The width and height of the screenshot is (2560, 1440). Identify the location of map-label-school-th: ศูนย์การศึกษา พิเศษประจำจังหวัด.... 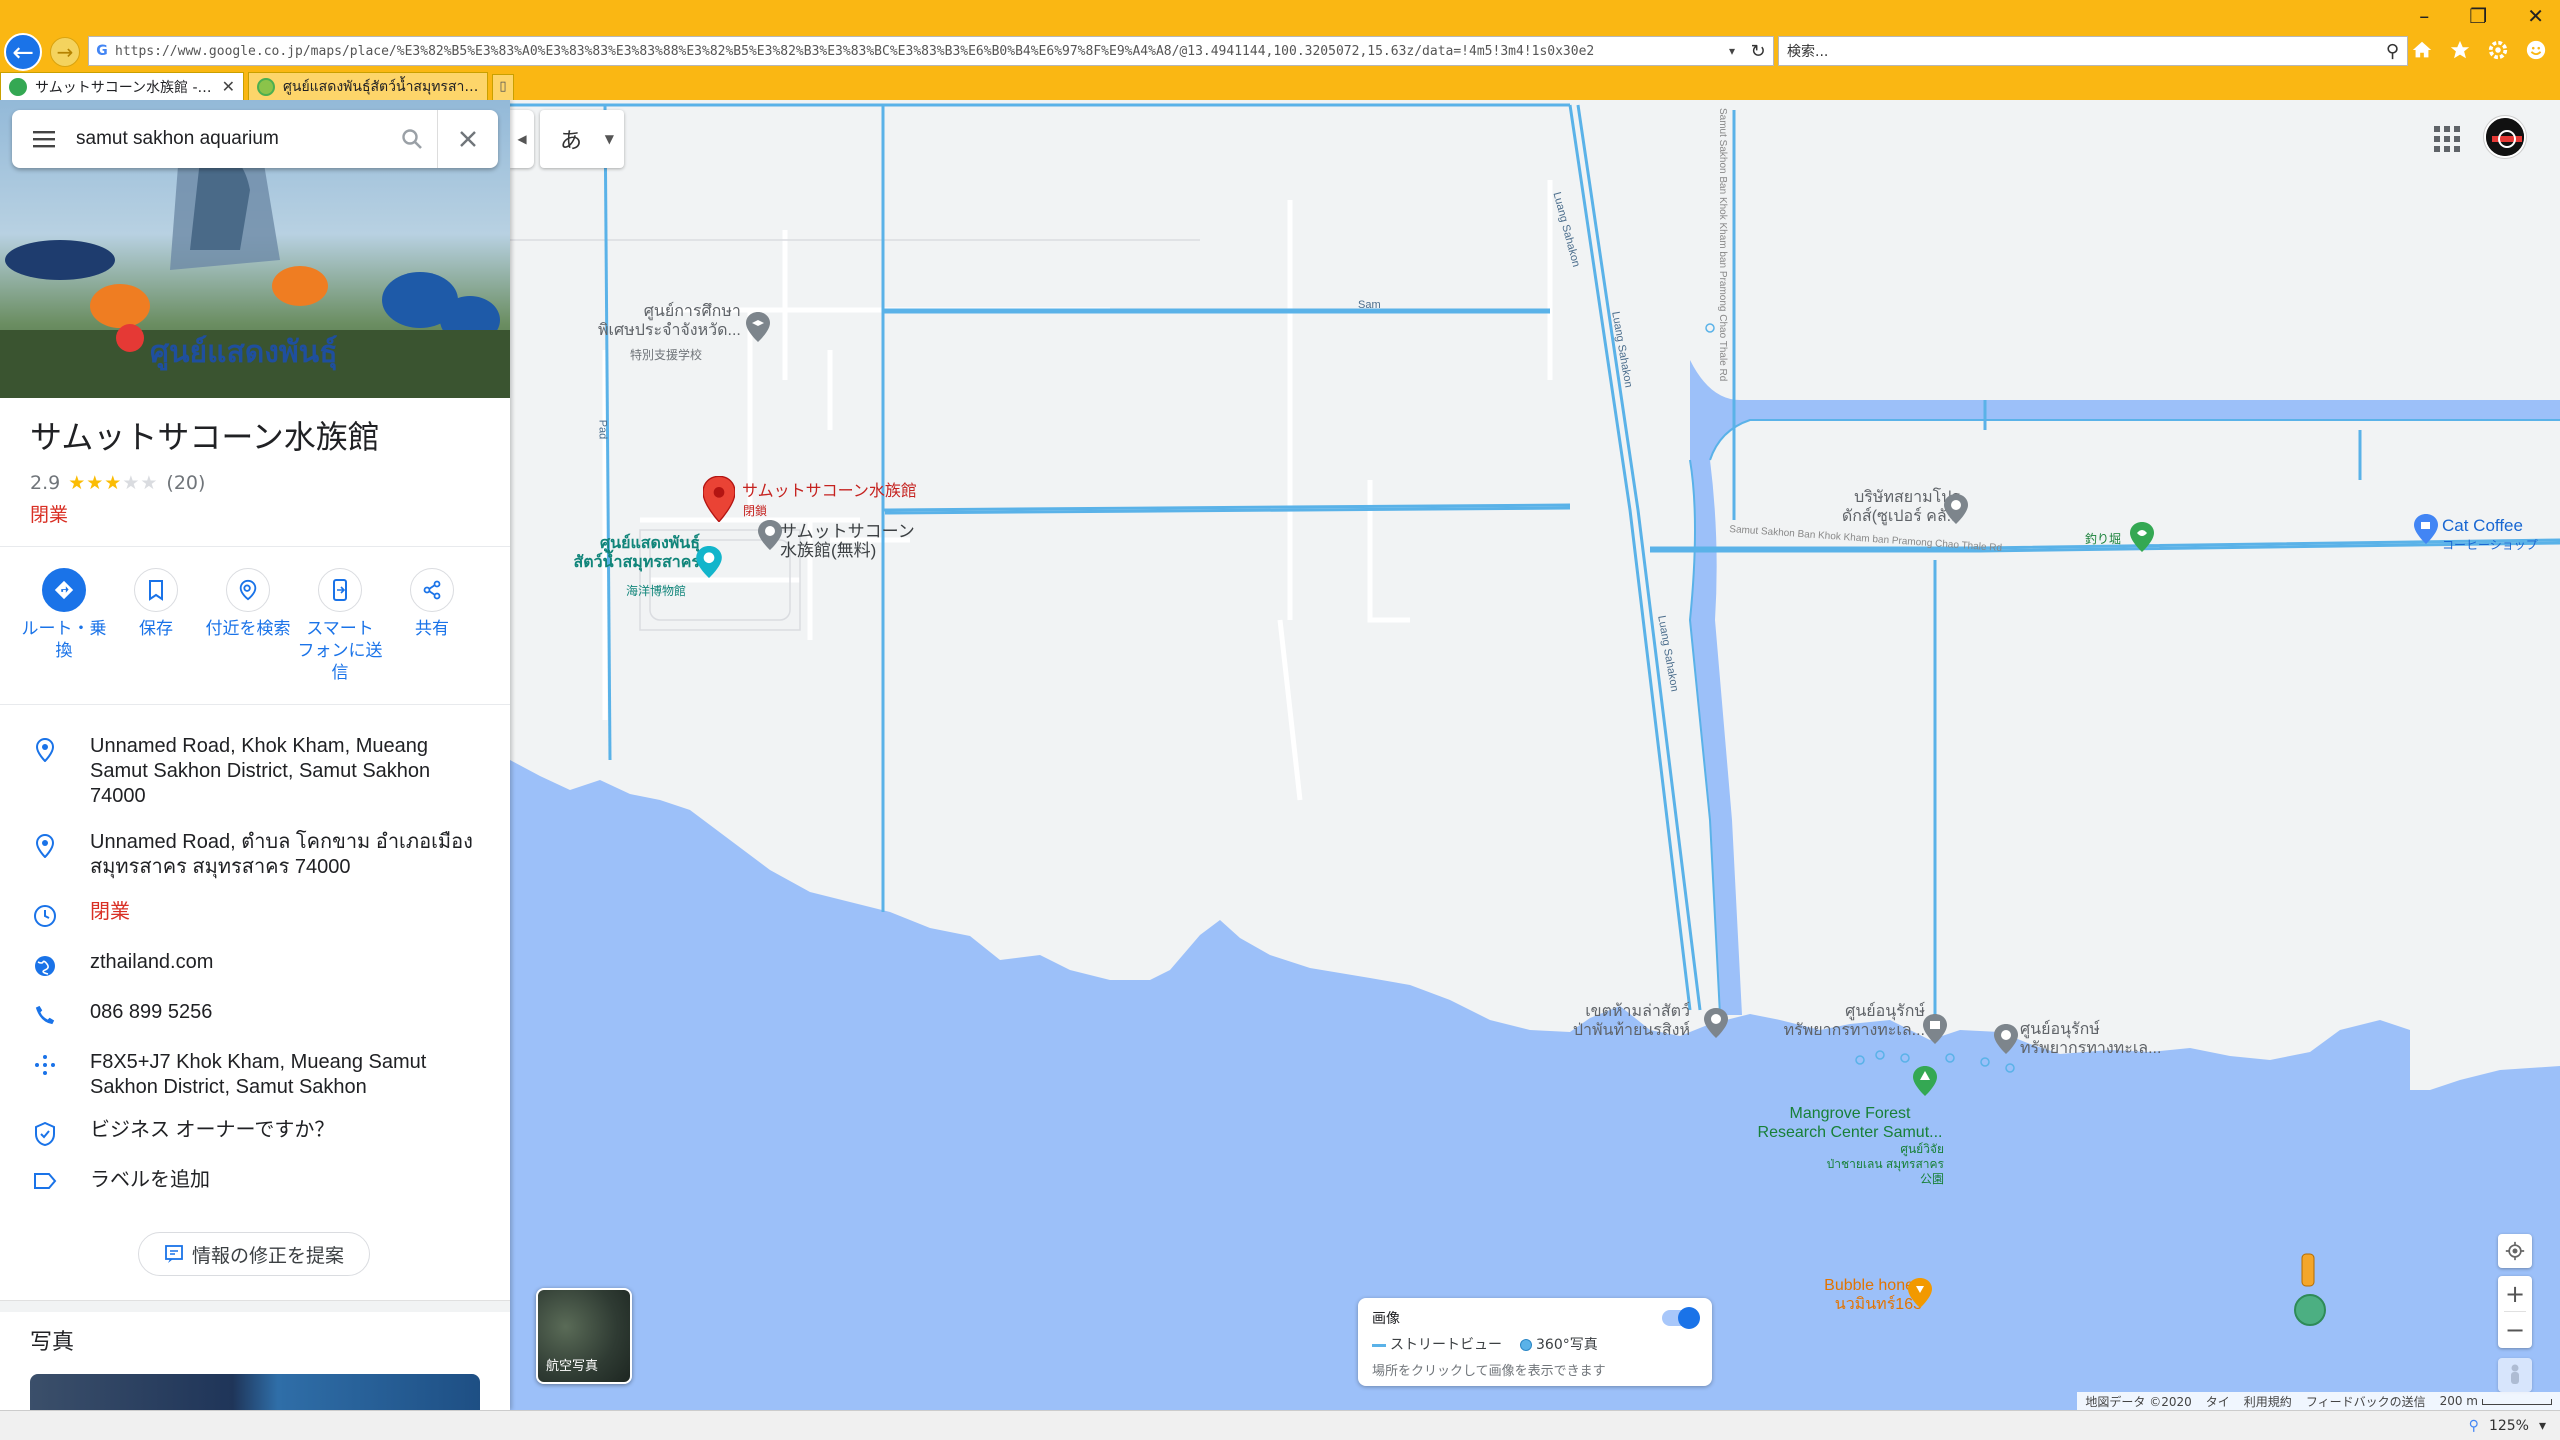
(669, 321).